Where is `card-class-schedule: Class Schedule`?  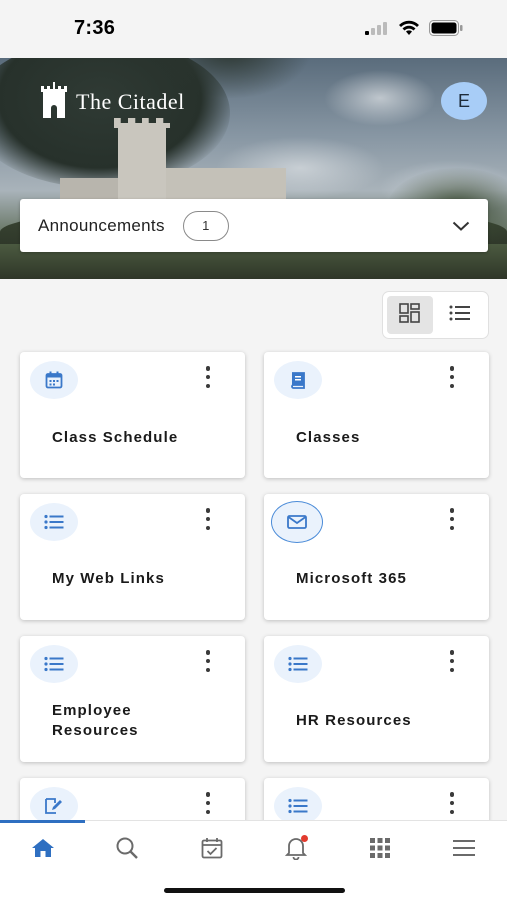 card-class-schedule: Class Schedule is located at coordinates (132, 415).